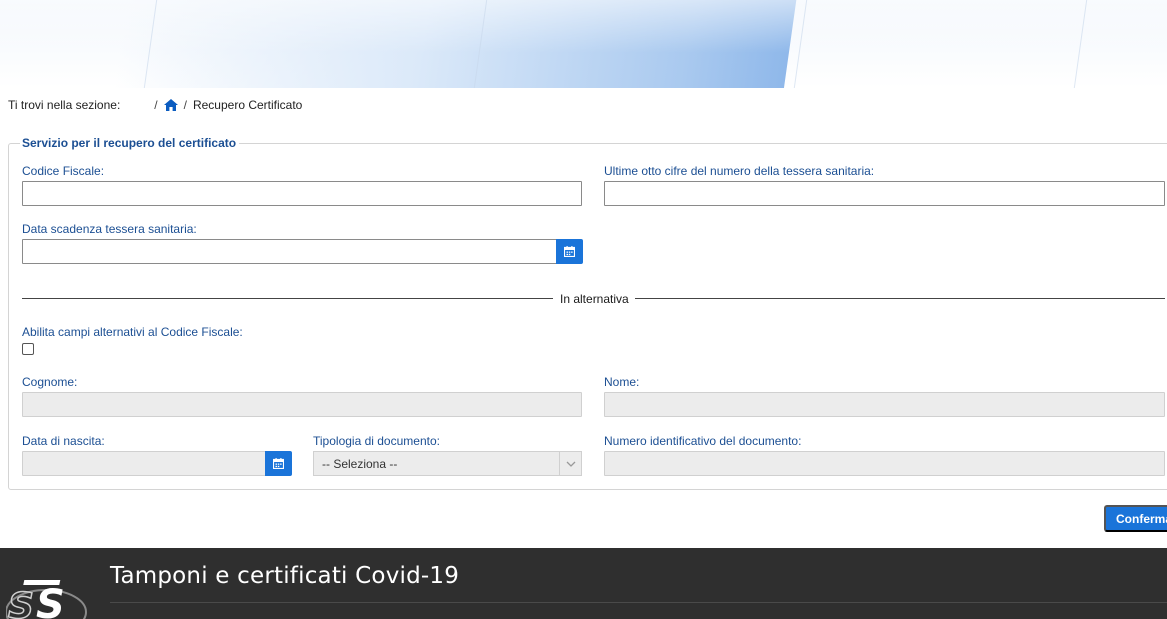 The image size is (1167, 619). Describe the element at coordinates (50, 382) in the screenshot. I see `cognome-label: Cognome:` at that location.